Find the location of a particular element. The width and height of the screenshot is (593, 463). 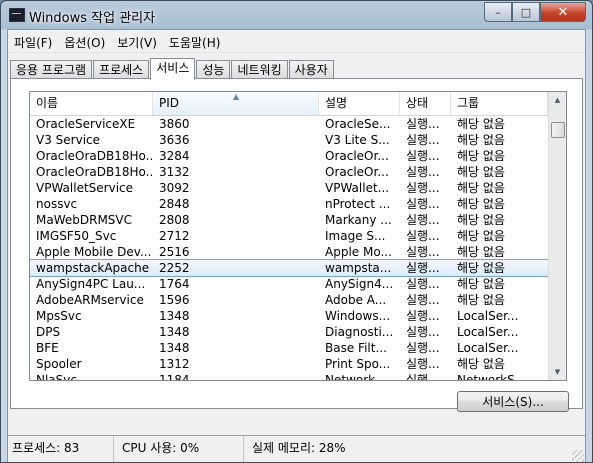

service-pid: 3092 is located at coordinates (174, 188).